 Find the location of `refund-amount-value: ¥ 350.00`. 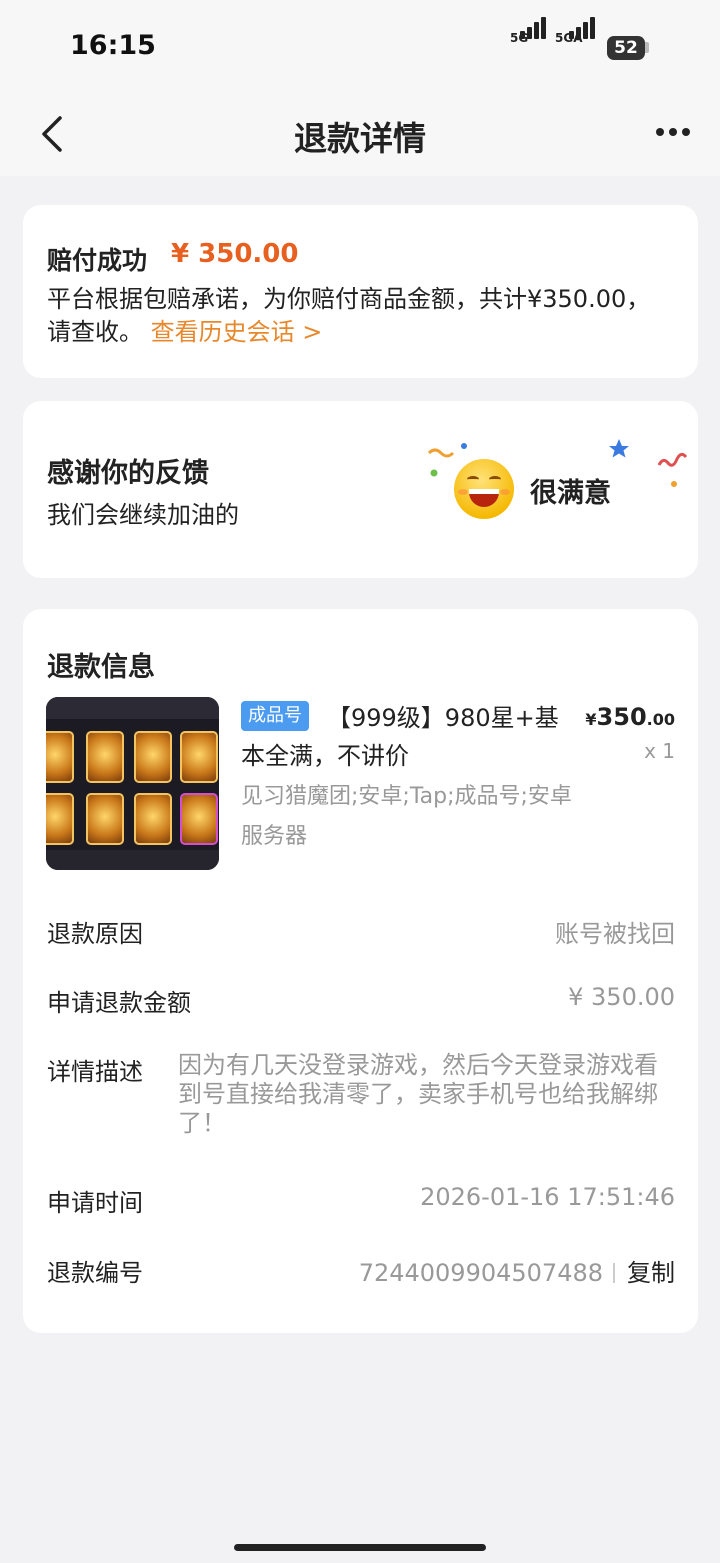

refund-amount-value: ¥ 350.00 is located at coordinates (621, 997).